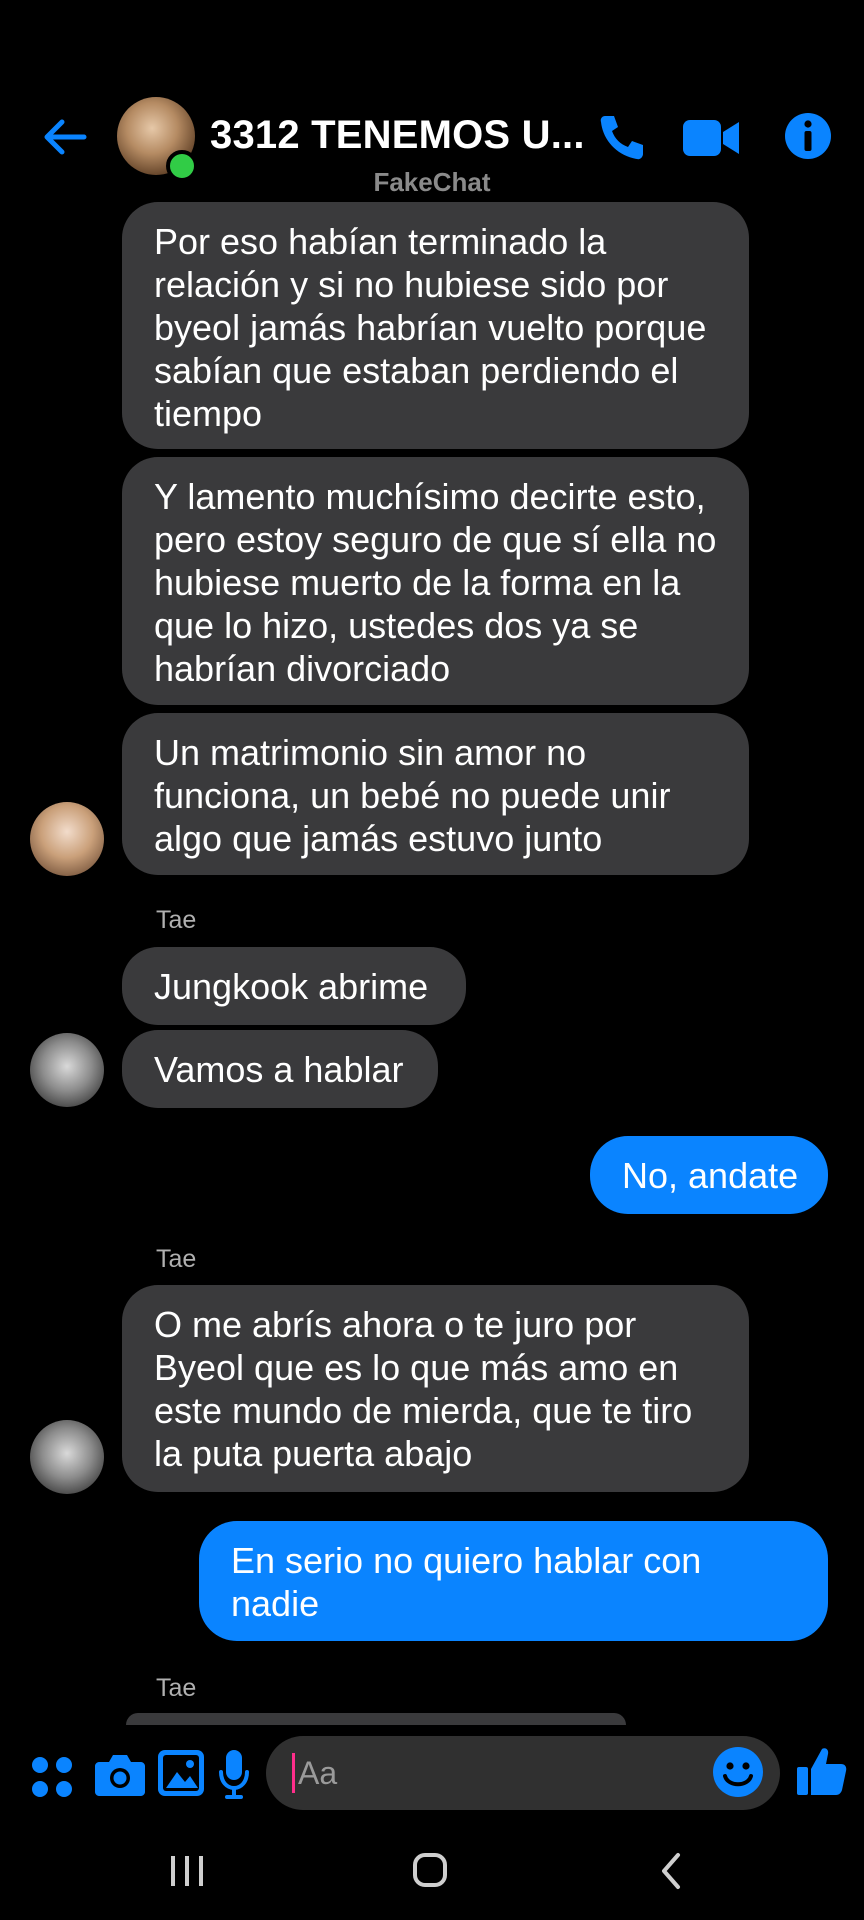 The image size is (864, 1920). Describe the element at coordinates (376, 1719) in the screenshot. I see `message-bubble-partial` at that location.